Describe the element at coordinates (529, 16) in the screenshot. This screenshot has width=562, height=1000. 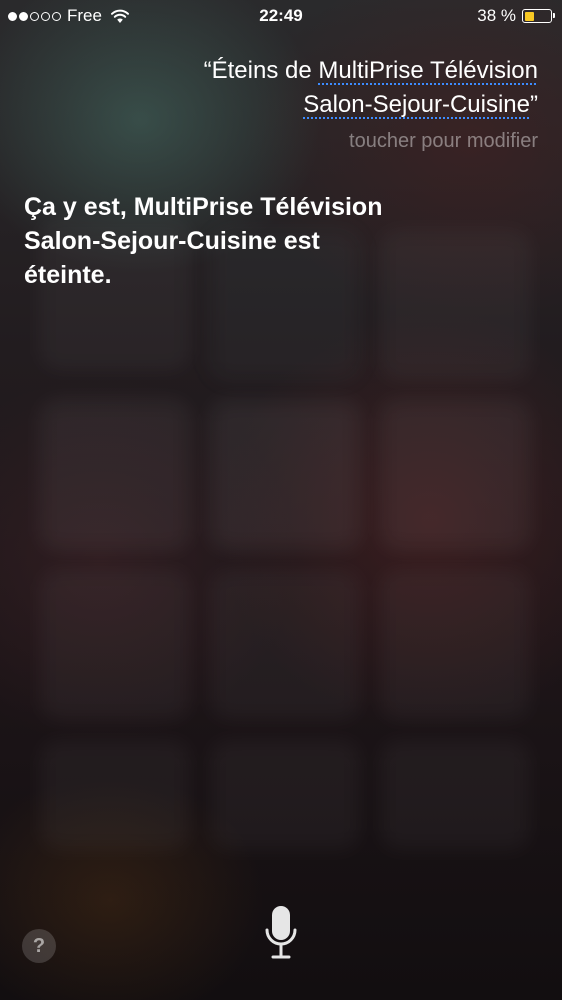
I see `battery-level-fill` at that location.